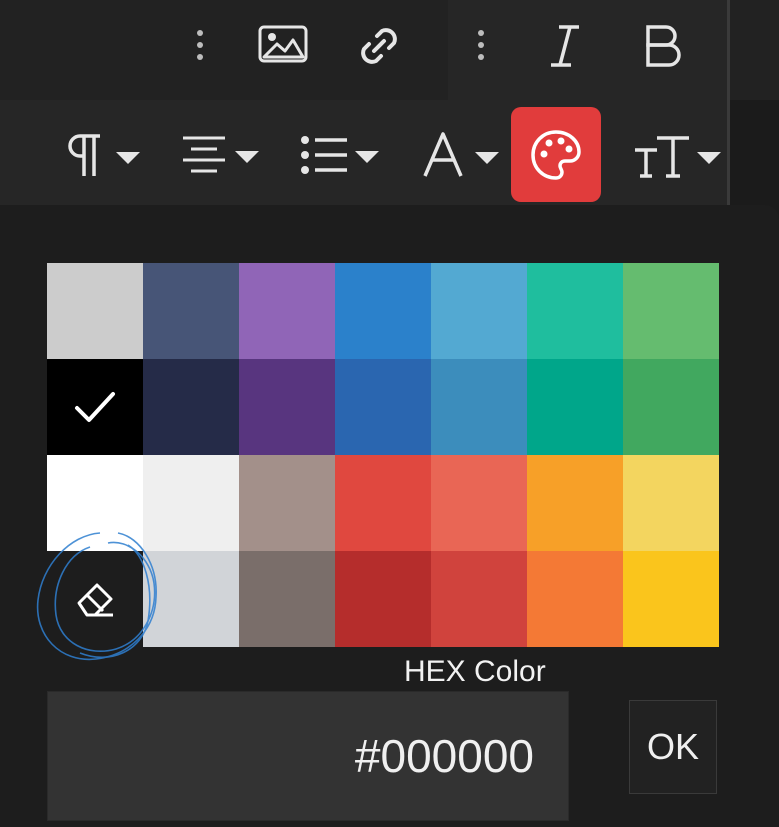  I want to click on font-color-button, so click(461, 155).